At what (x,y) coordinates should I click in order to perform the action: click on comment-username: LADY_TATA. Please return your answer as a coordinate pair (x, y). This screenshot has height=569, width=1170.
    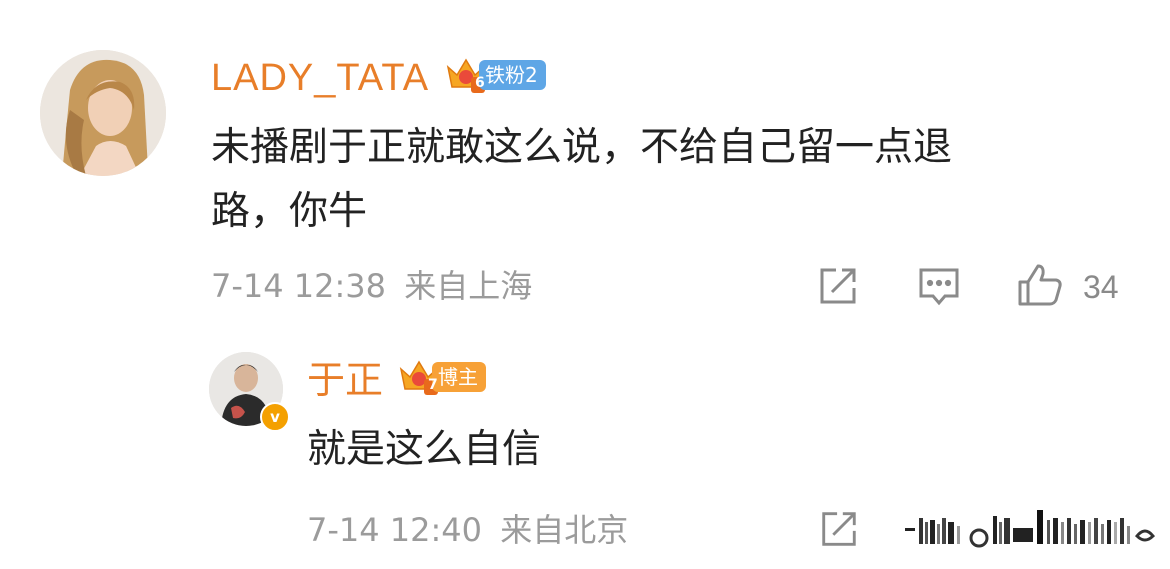
    Looking at the image, I should click on (320, 78).